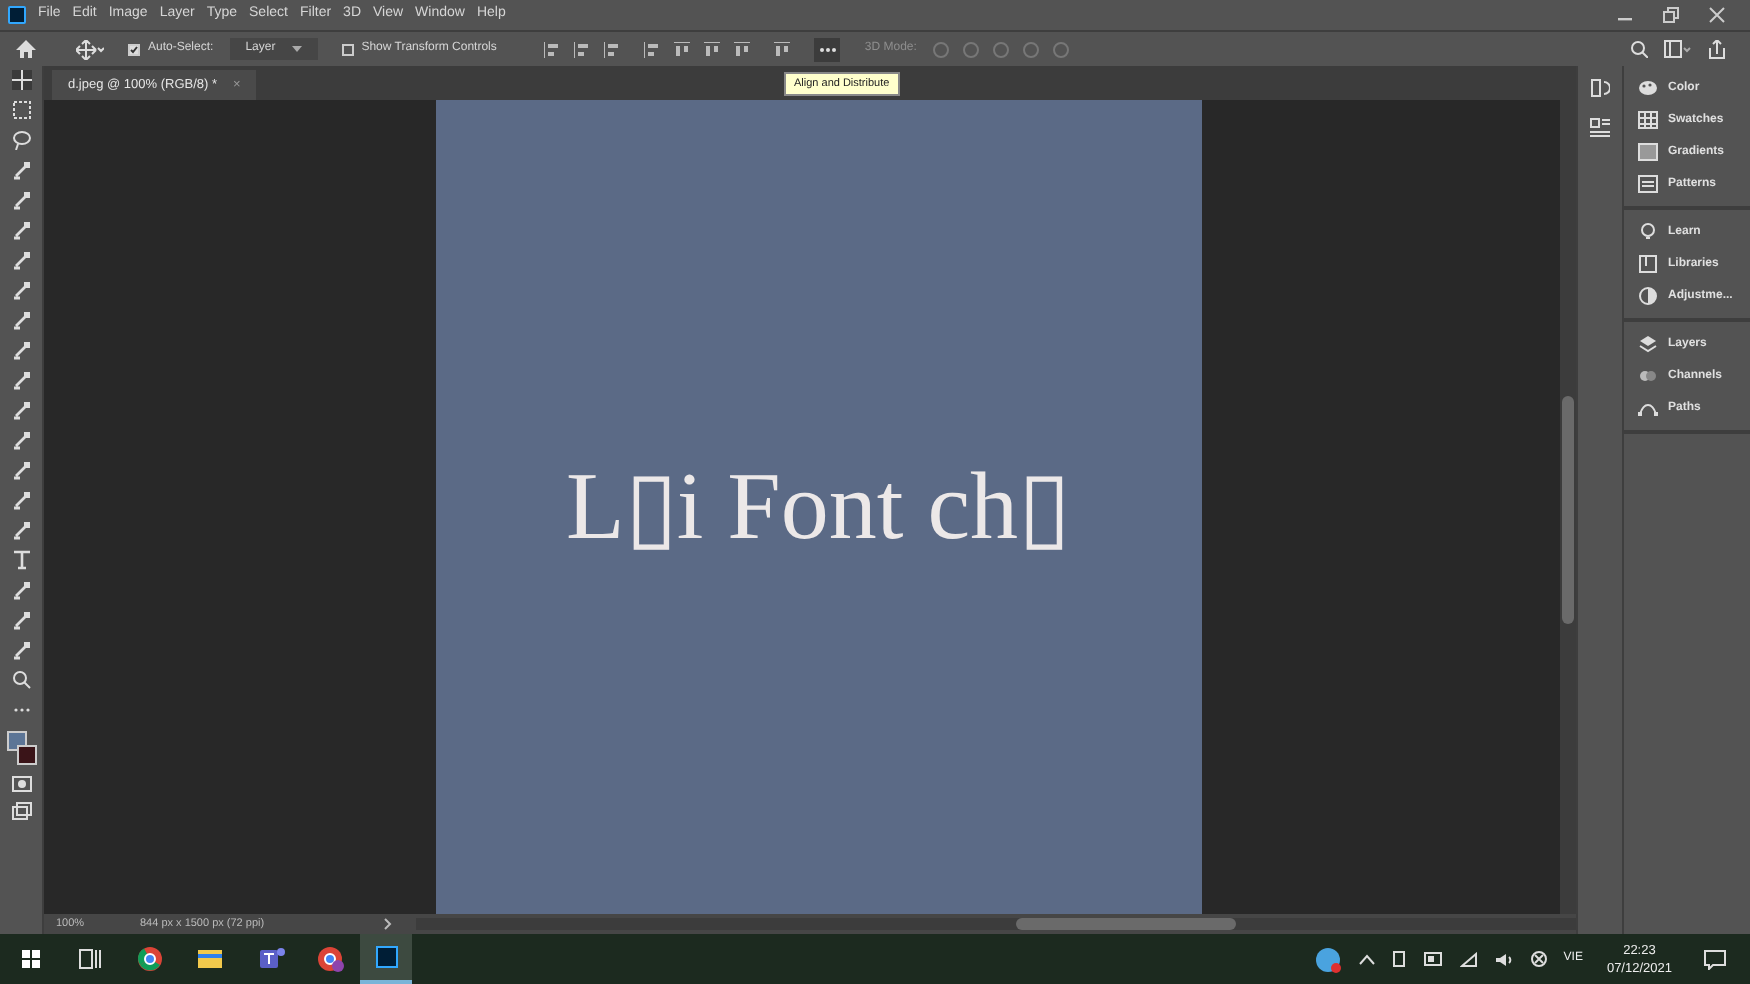  Describe the element at coordinates (1648, 152) in the screenshot. I see `gradient-icon` at that location.